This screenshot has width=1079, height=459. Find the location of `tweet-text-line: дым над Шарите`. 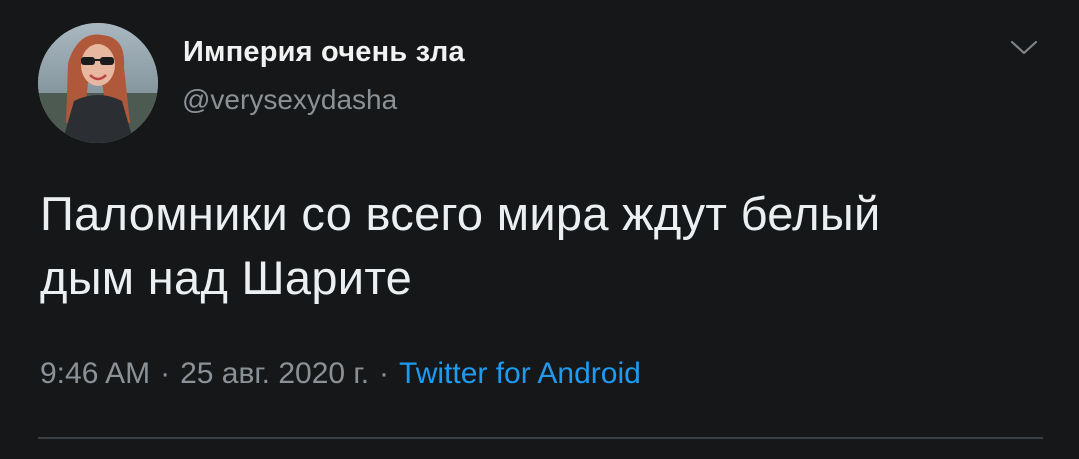

tweet-text-line: дым над Шарите is located at coordinates (226, 277).